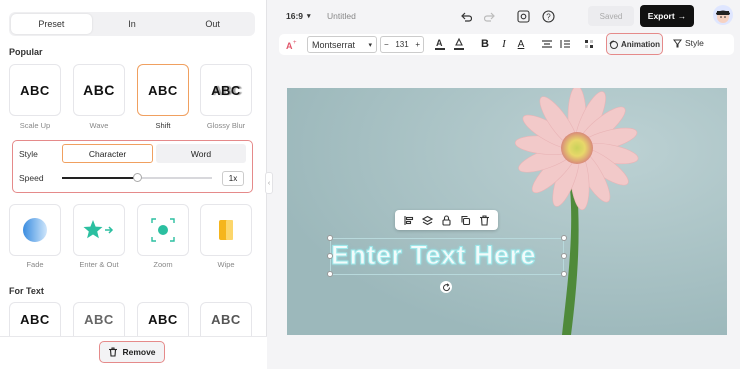 The width and height of the screenshot is (740, 369). What do you see at coordinates (163, 264) in the screenshot?
I see `preset-label: Zoom` at bounding box center [163, 264].